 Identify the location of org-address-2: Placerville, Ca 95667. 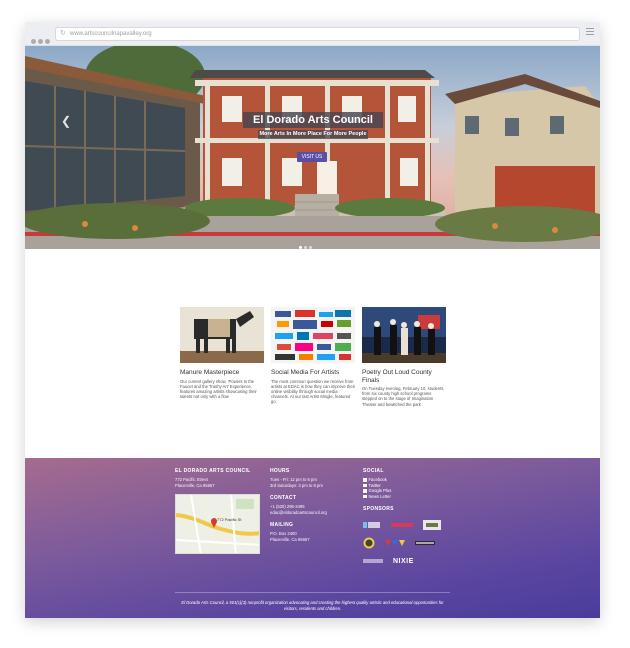
(195, 485).